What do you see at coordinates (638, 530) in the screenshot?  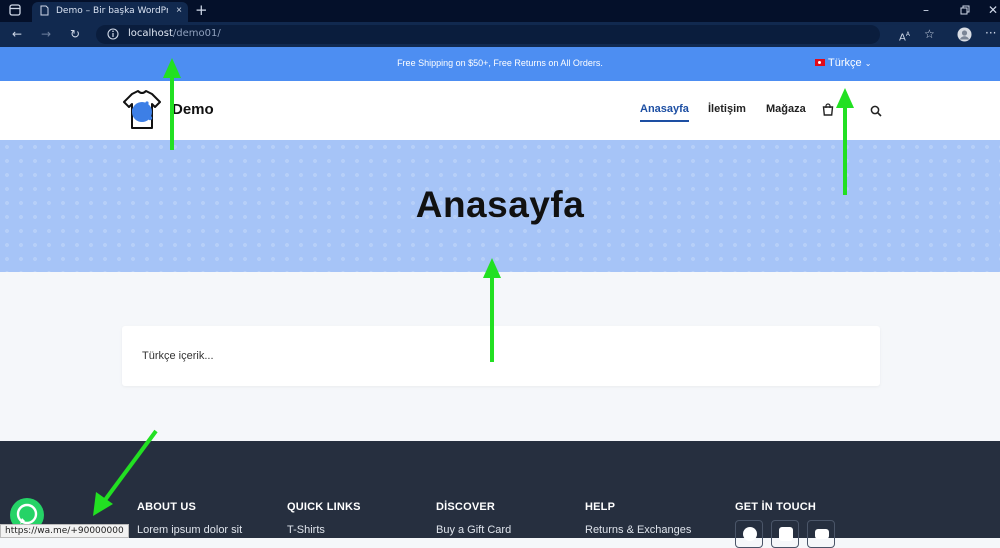 I see `footer-link-returns: Returns & Exchanges` at bounding box center [638, 530].